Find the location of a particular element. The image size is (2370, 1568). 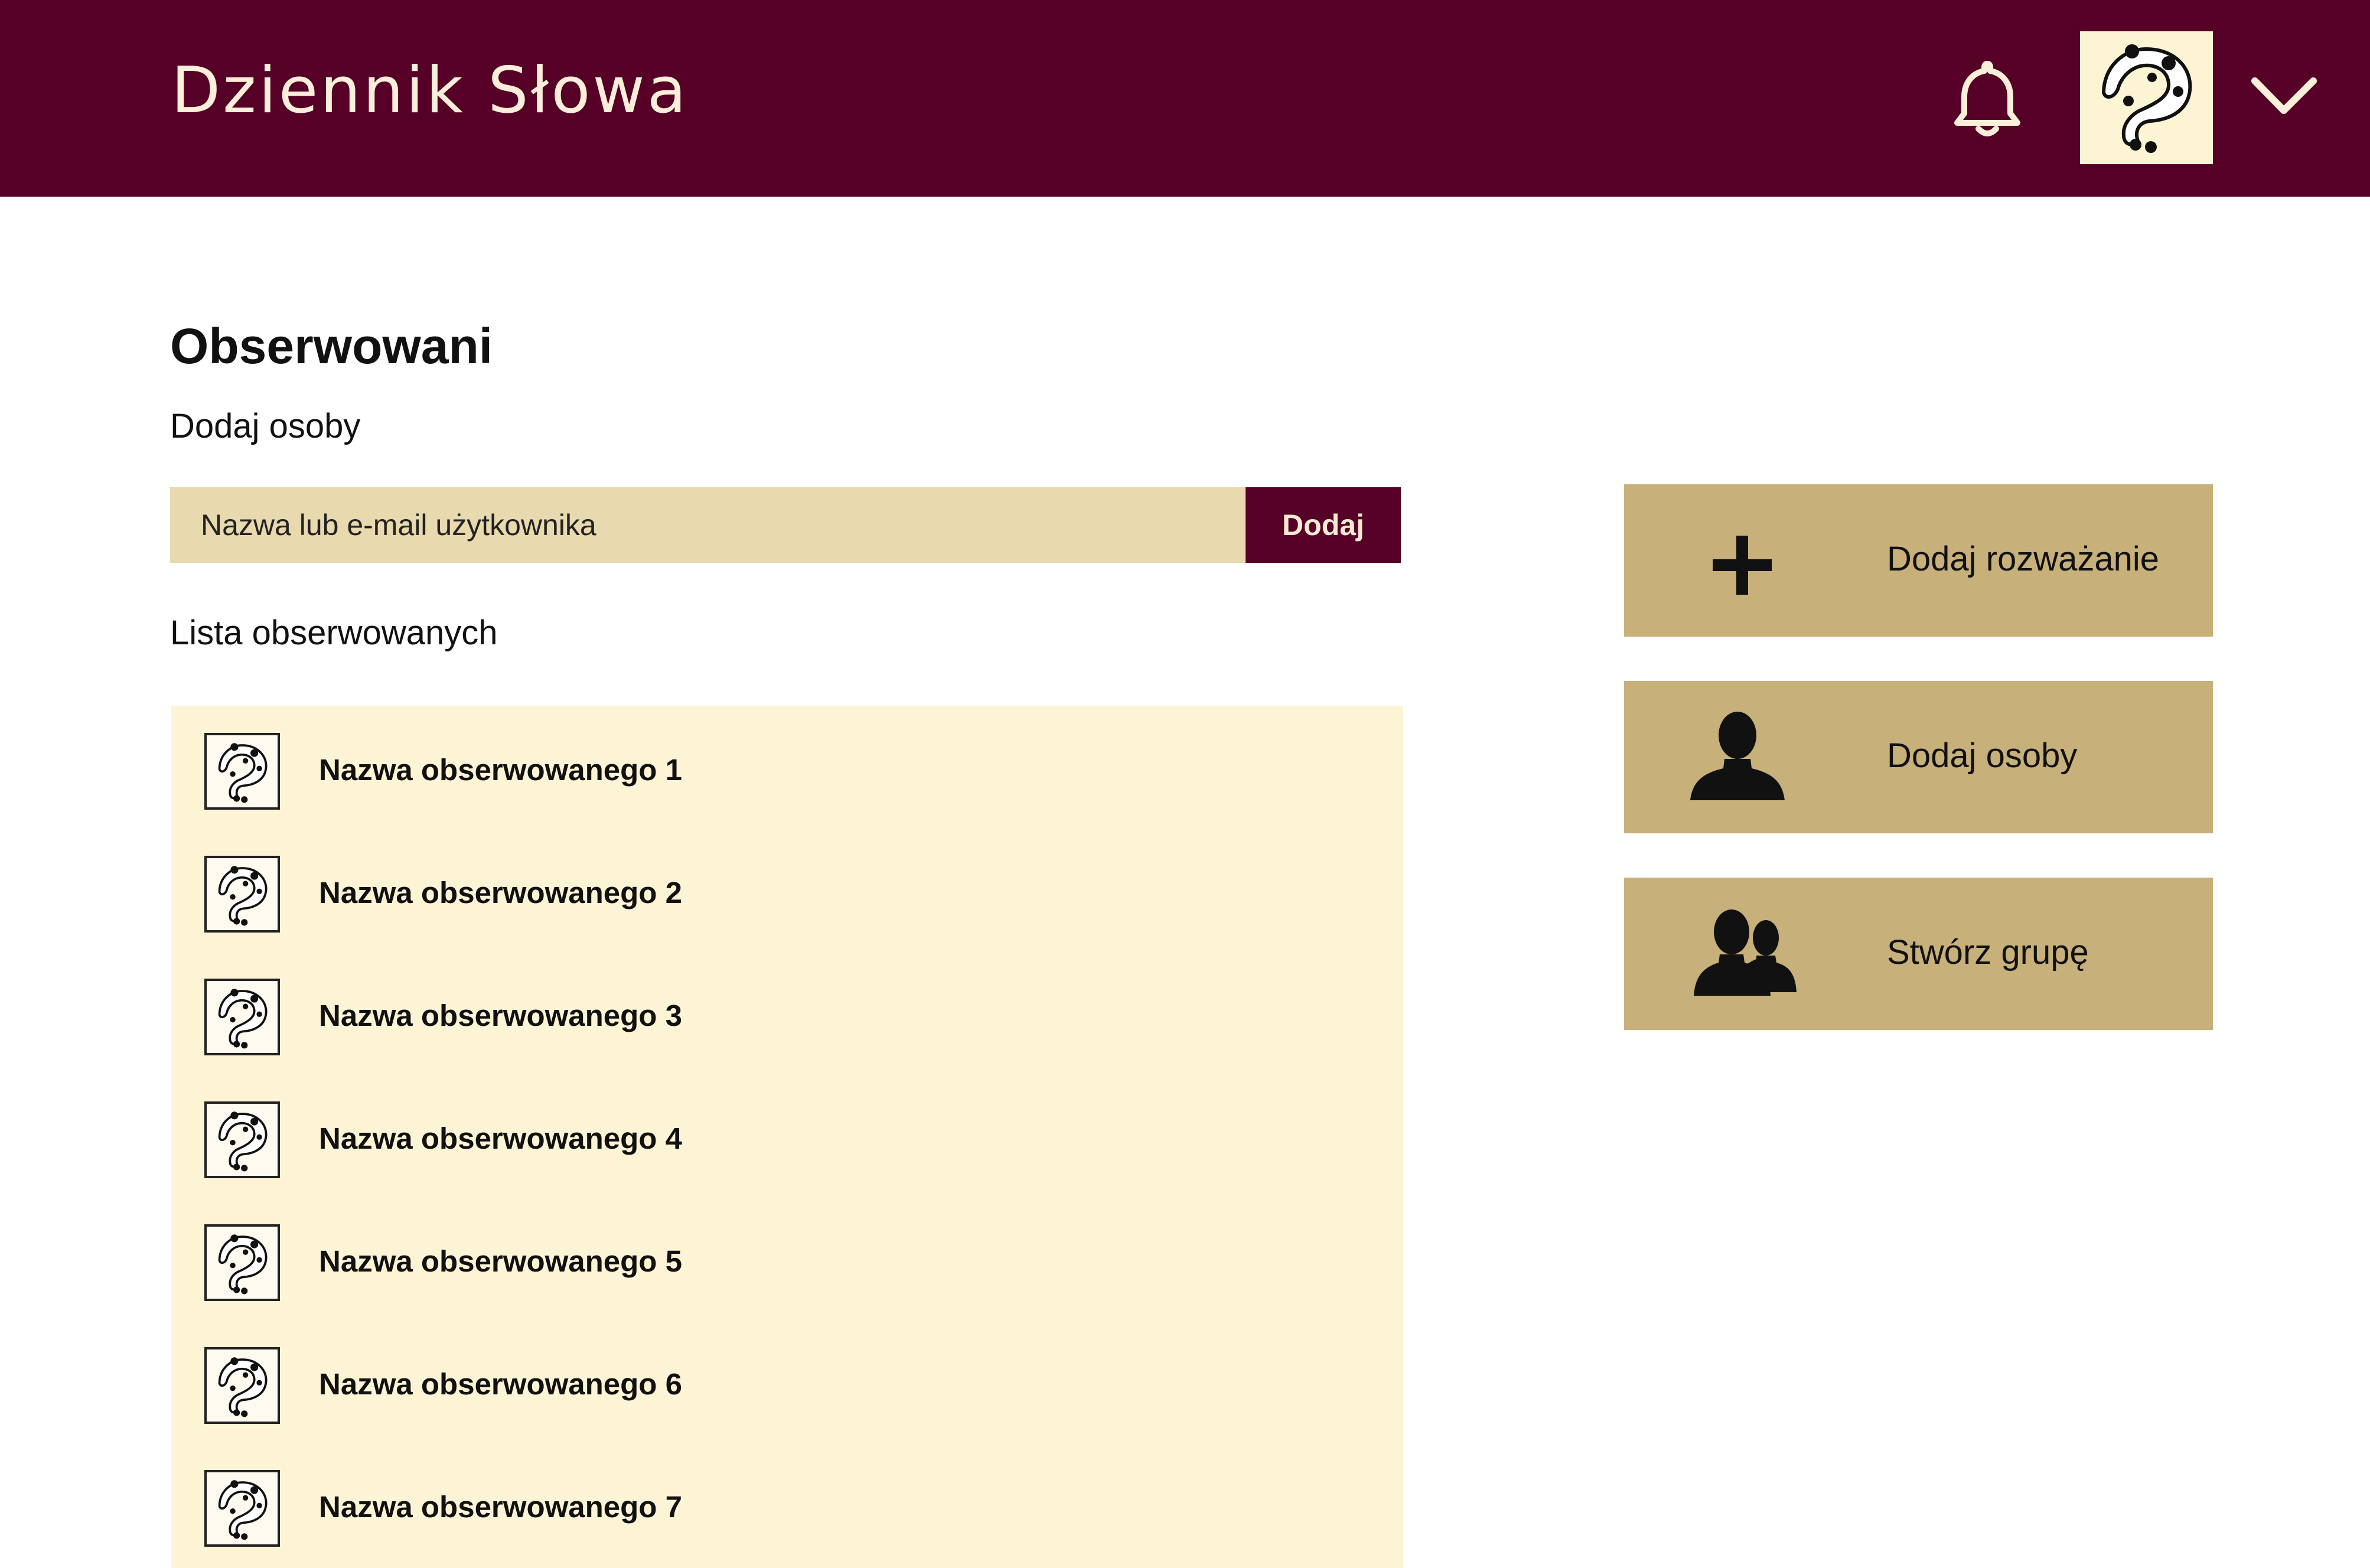

follower-name: Nazwa obserwowanego 5 is located at coordinates (501, 1261).